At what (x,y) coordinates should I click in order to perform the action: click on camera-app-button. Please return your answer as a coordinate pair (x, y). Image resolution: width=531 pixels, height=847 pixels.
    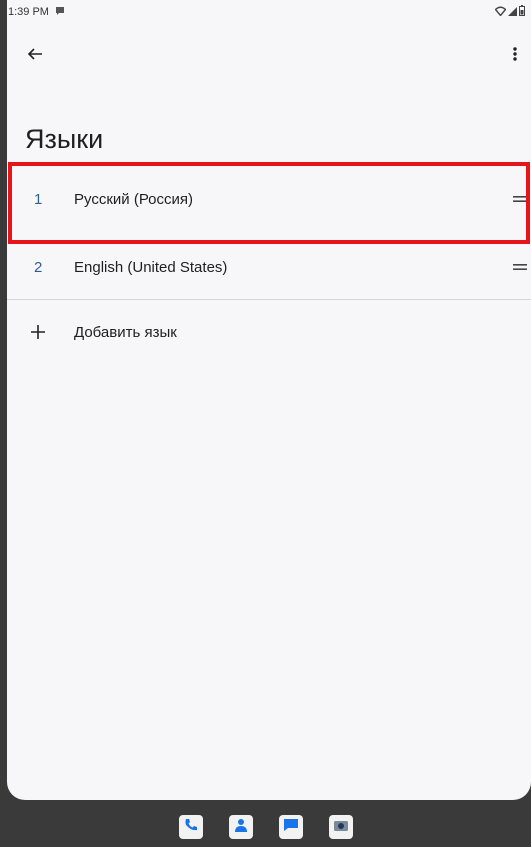
    Looking at the image, I should click on (340, 827).